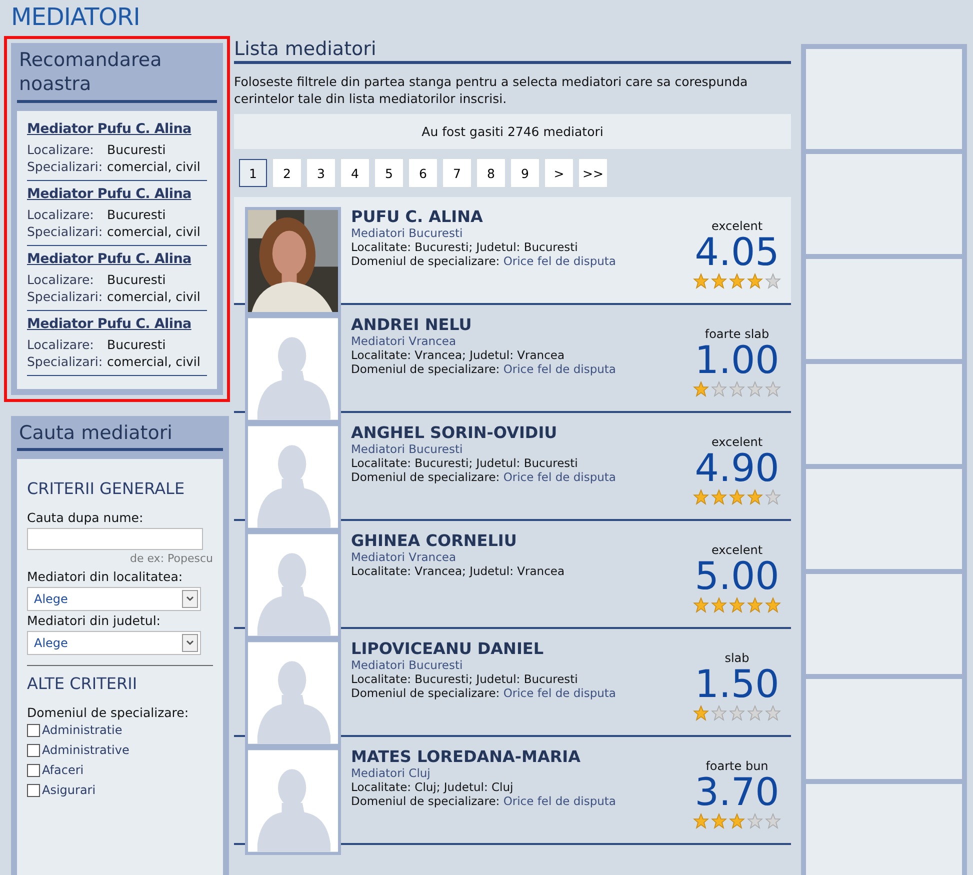 The height and width of the screenshot is (875, 973). I want to click on mediator-location: Localitate: Cluj; Judetul: Cluj, so click(432, 787).